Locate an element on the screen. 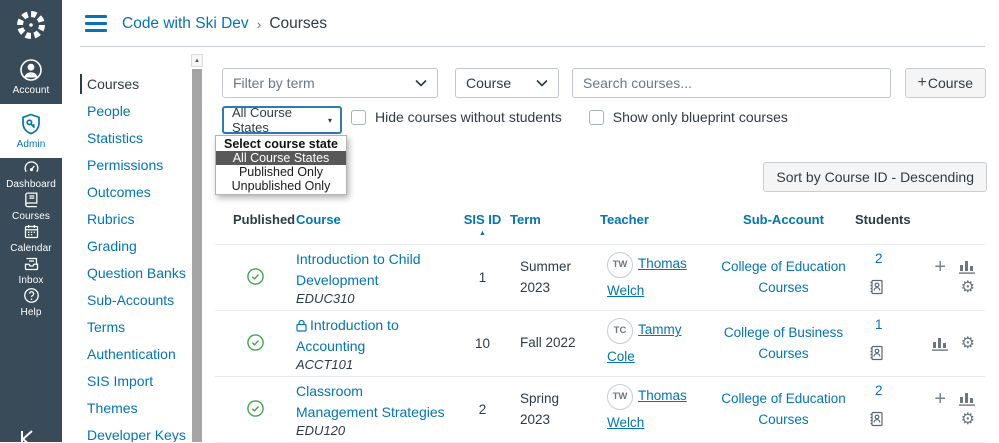 The height and width of the screenshot is (443, 999). sort-by-course-id-button: Sort by Course ID - Descending is located at coordinates (875, 177).